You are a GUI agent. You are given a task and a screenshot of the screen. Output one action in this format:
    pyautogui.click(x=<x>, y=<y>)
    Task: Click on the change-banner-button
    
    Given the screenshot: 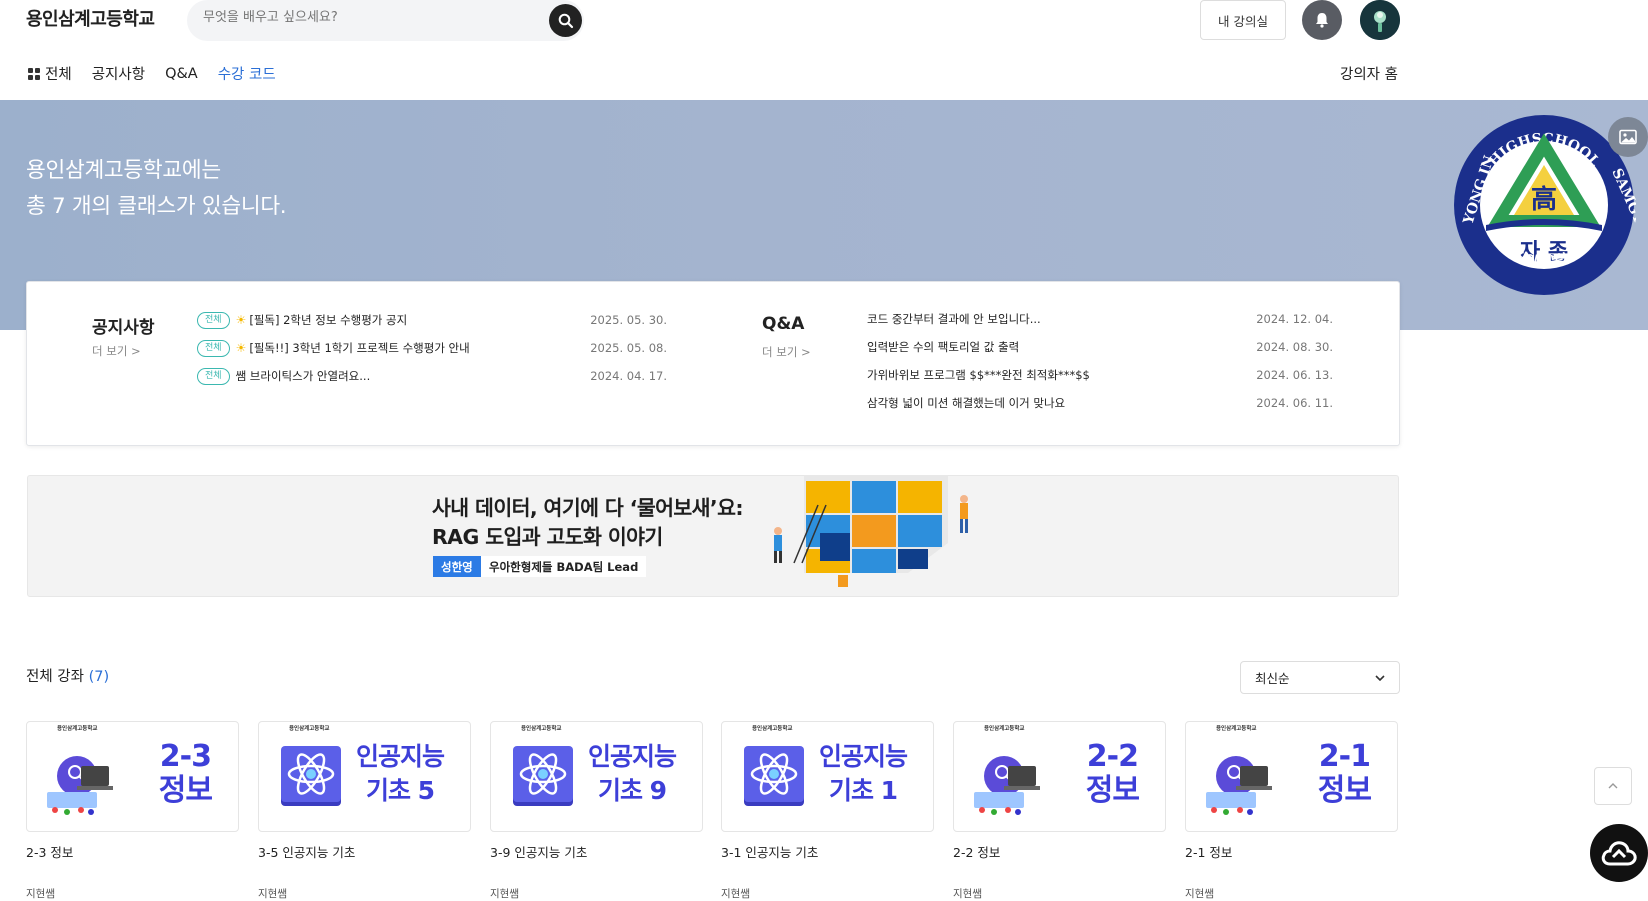 What is the action you would take?
    pyautogui.click(x=1628, y=137)
    